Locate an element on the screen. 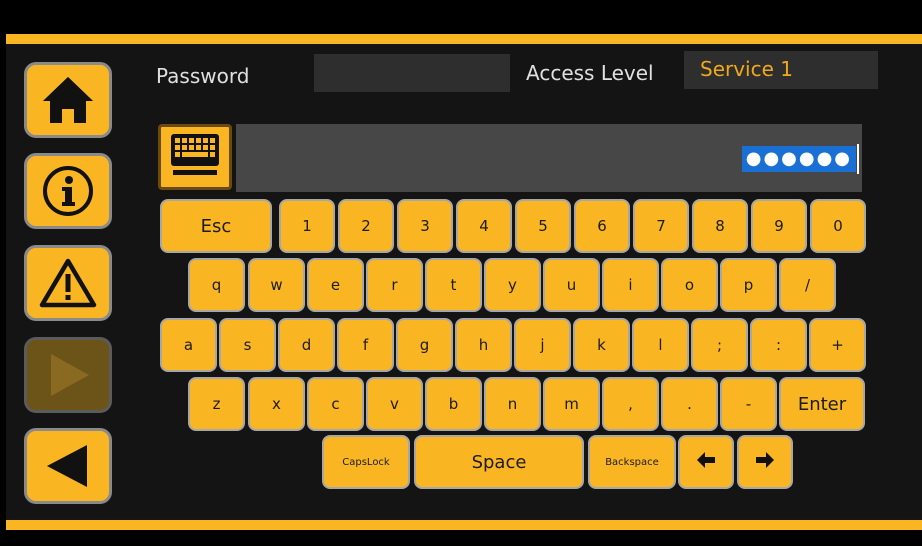 Image resolution: width=922 pixels, height=546 pixels. keyboard-toggle-button is located at coordinates (195, 157).